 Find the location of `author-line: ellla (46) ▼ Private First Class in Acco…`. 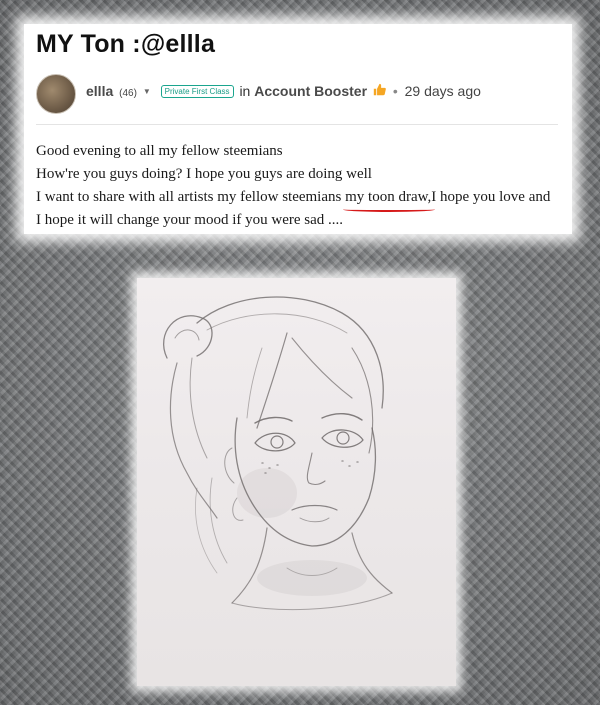

author-line: ellla (46) ▼ Private First Class in Acco… is located at coordinates (283, 91).